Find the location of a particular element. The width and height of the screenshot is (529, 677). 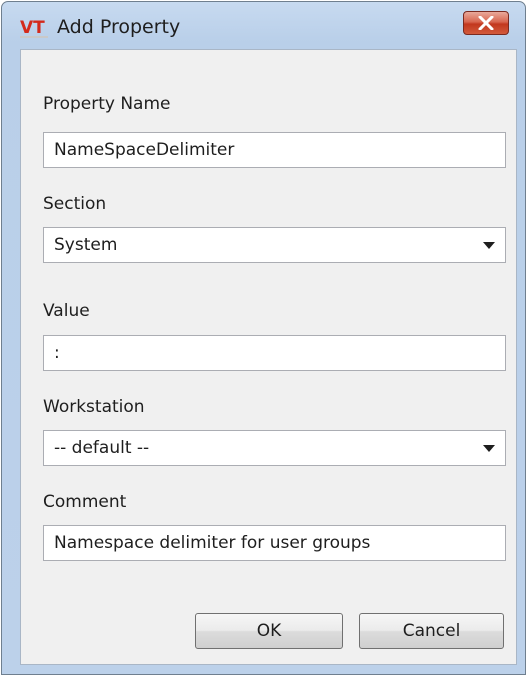

close-button is located at coordinates (486, 23).